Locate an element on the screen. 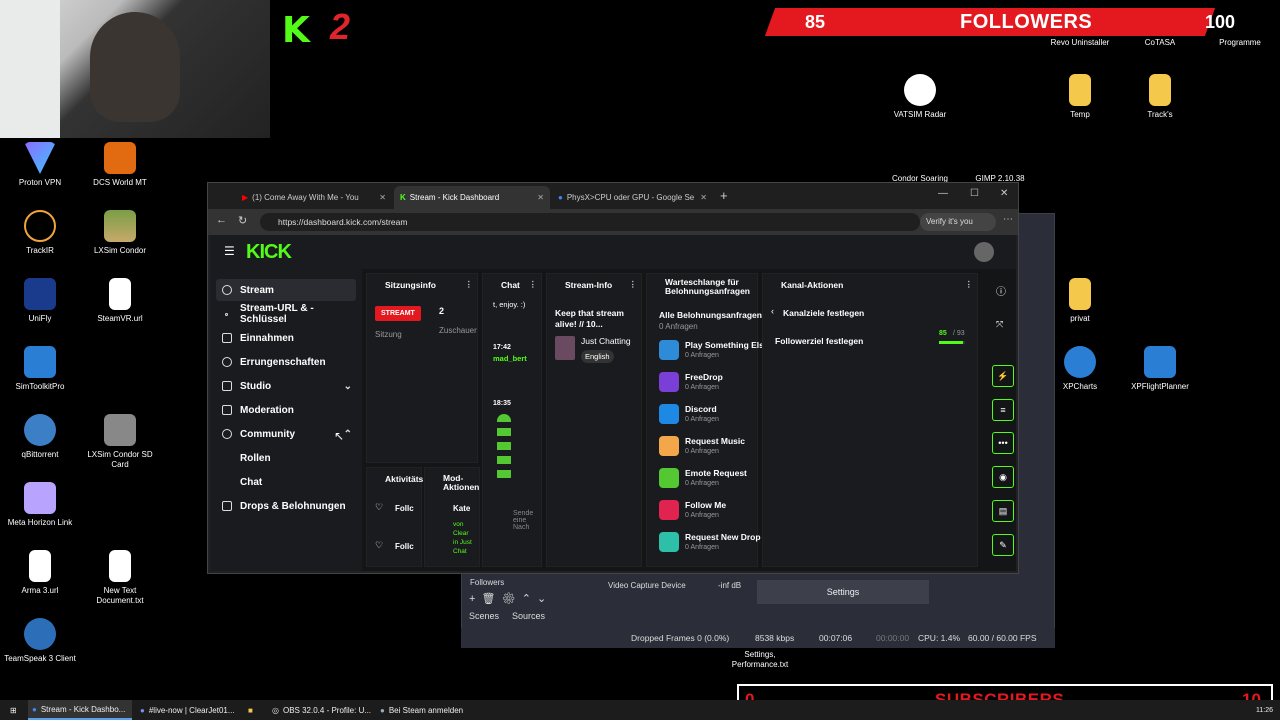 This screenshot has width=1280, height=720. panel-header: Chat ⋮ is located at coordinates (519, 284).